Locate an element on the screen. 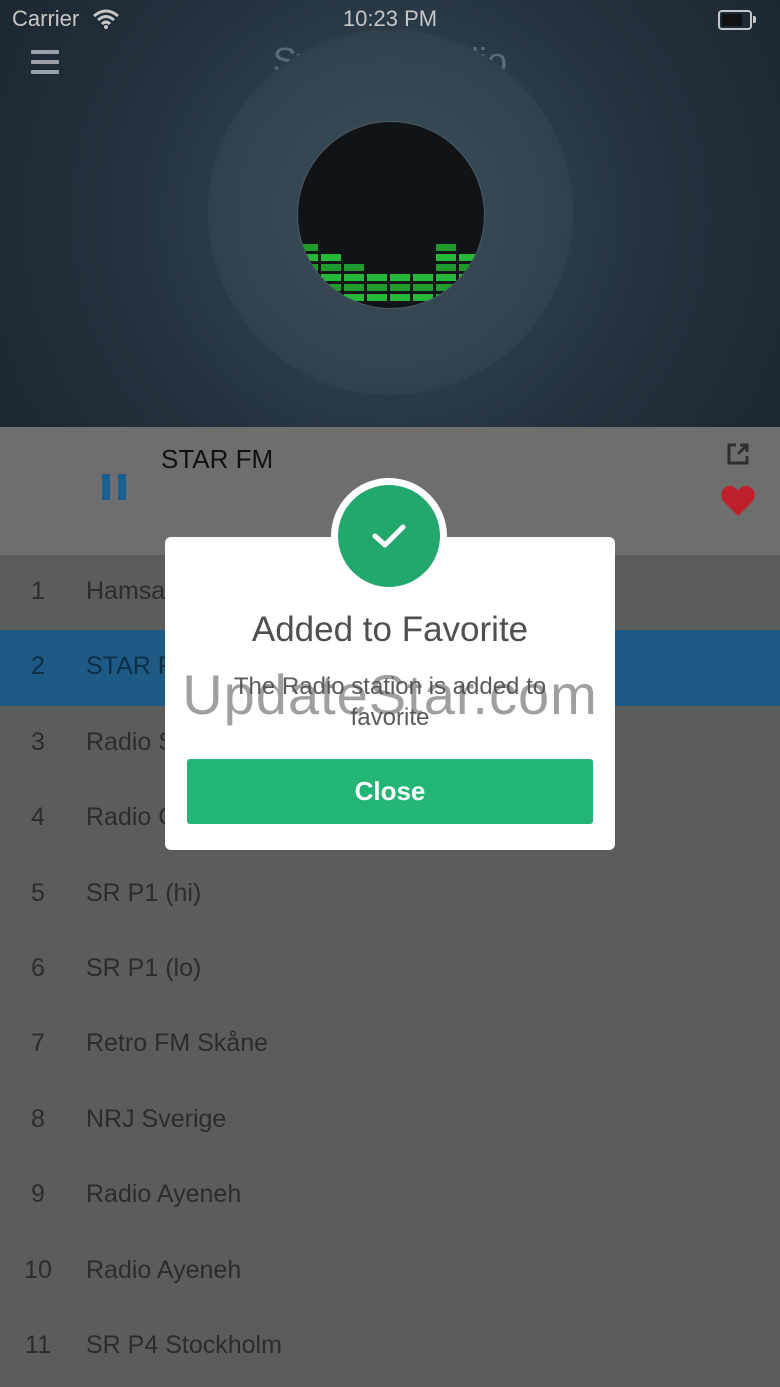 Image resolution: width=780 pixels, height=1387 pixels. station-number: 5 is located at coordinates (38, 892).